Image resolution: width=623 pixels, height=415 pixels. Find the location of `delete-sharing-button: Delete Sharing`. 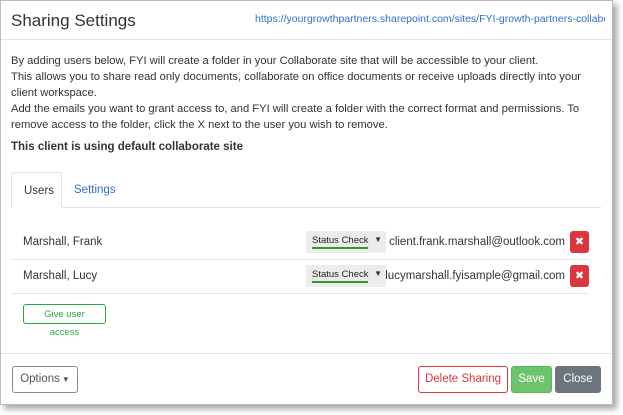

delete-sharing-button: Delete Sharing is located at coordinates (463, 379).